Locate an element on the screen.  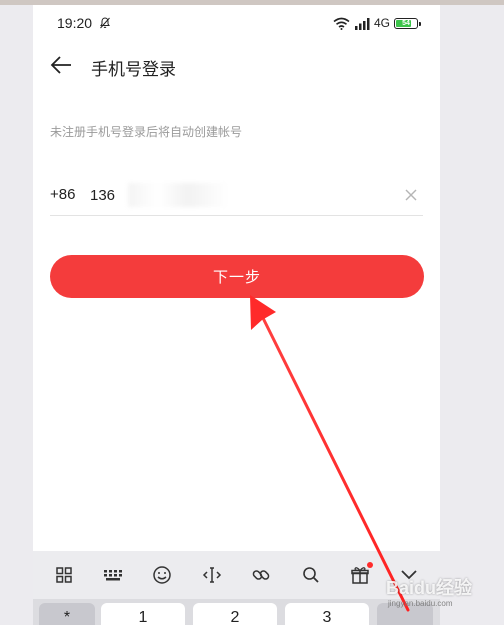
close-icon is located at coordinates (411, 195).